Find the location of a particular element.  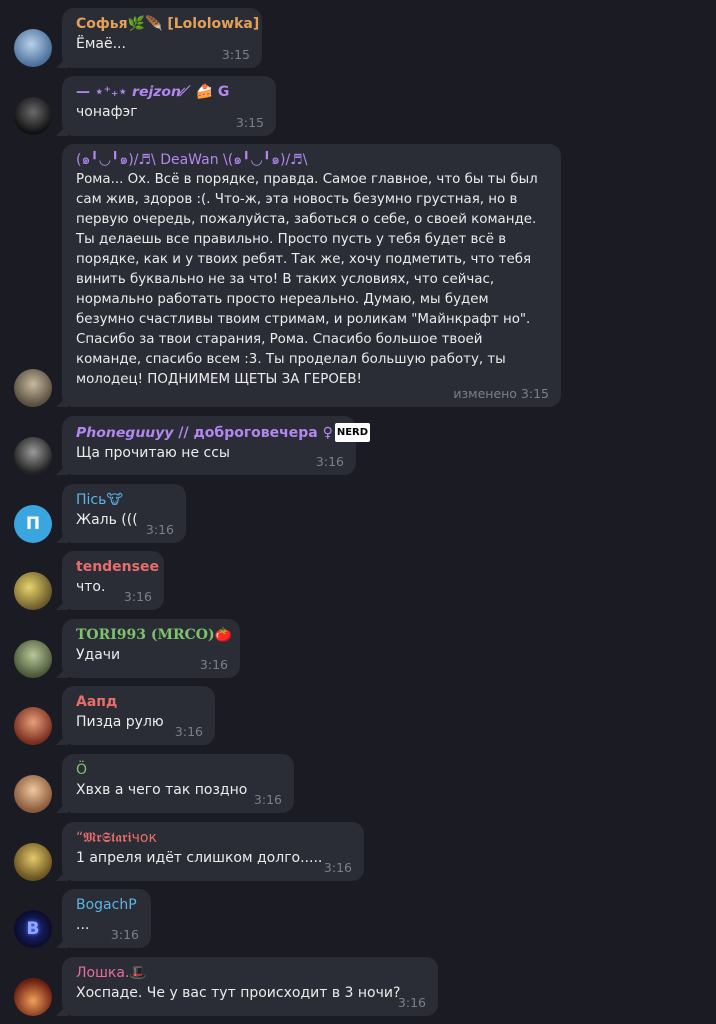

message-bubble: Софья🌿🪶 [Lololowka] Ёмаё... 3:15 is located at coordinates (162, 38).